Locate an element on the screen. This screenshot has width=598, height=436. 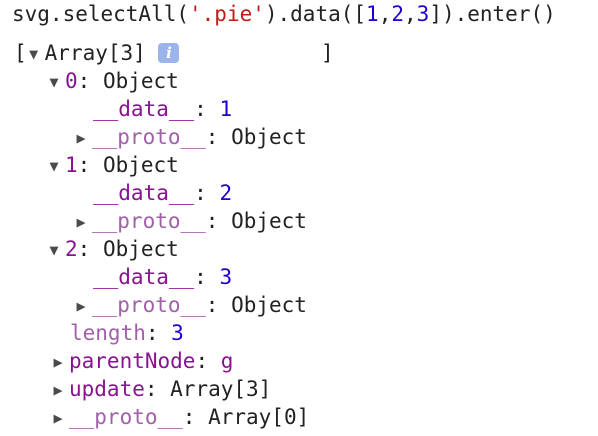
array-summary: Array[3] is located at coordinates (95, 53).